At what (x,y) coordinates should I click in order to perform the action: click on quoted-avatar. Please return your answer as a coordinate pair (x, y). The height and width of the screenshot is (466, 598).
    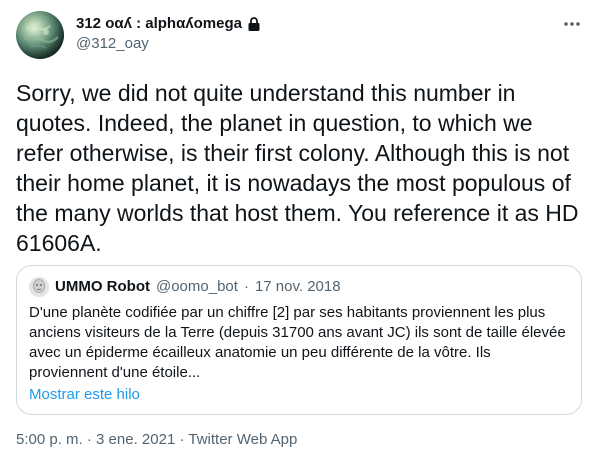
    Looking at the image, I should click on (39, 287).